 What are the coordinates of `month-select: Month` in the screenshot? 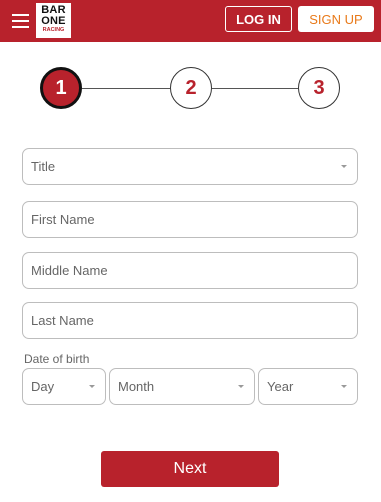 It's located at (182, 386).